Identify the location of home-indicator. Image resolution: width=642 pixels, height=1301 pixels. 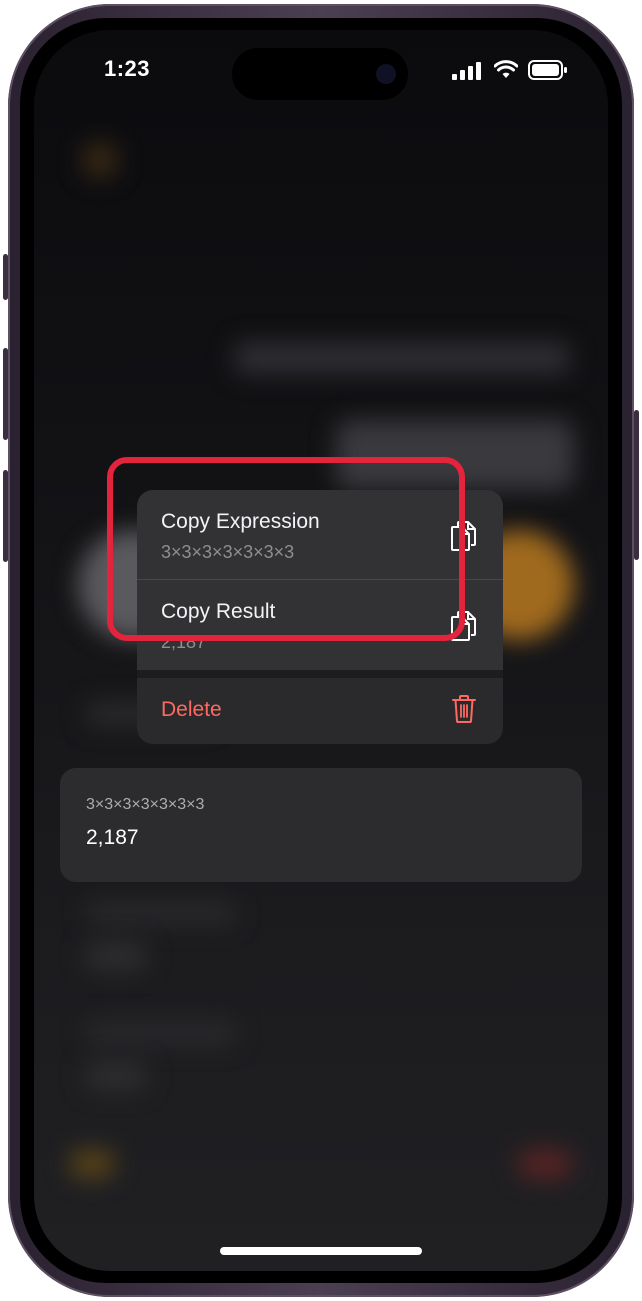
(321, 1251).